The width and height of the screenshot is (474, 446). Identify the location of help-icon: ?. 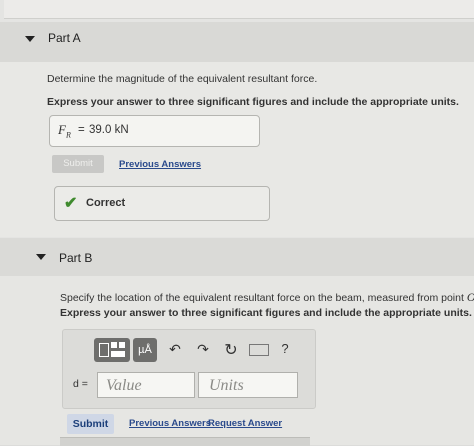
(285, 348).